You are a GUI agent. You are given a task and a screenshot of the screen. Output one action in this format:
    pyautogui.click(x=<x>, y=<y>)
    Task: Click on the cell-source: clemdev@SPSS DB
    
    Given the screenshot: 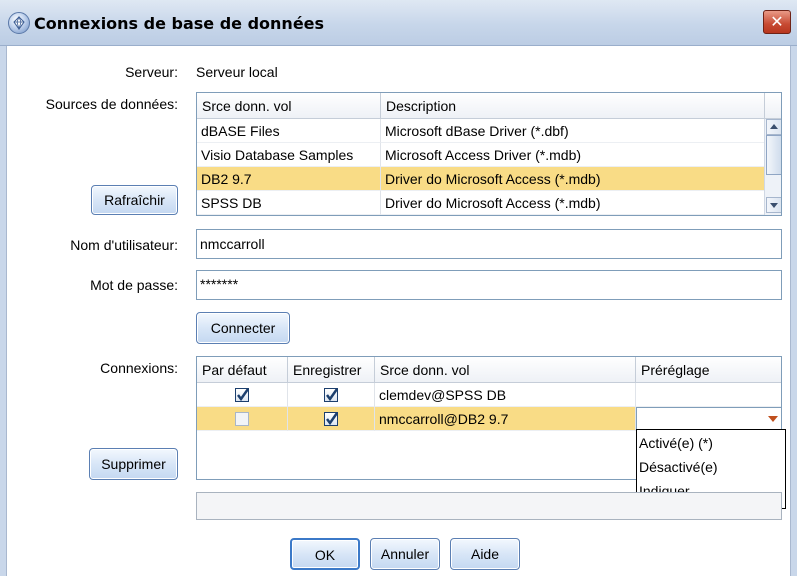 What is the action you would take?
    pyautogui.click(x=505, y=395)
    